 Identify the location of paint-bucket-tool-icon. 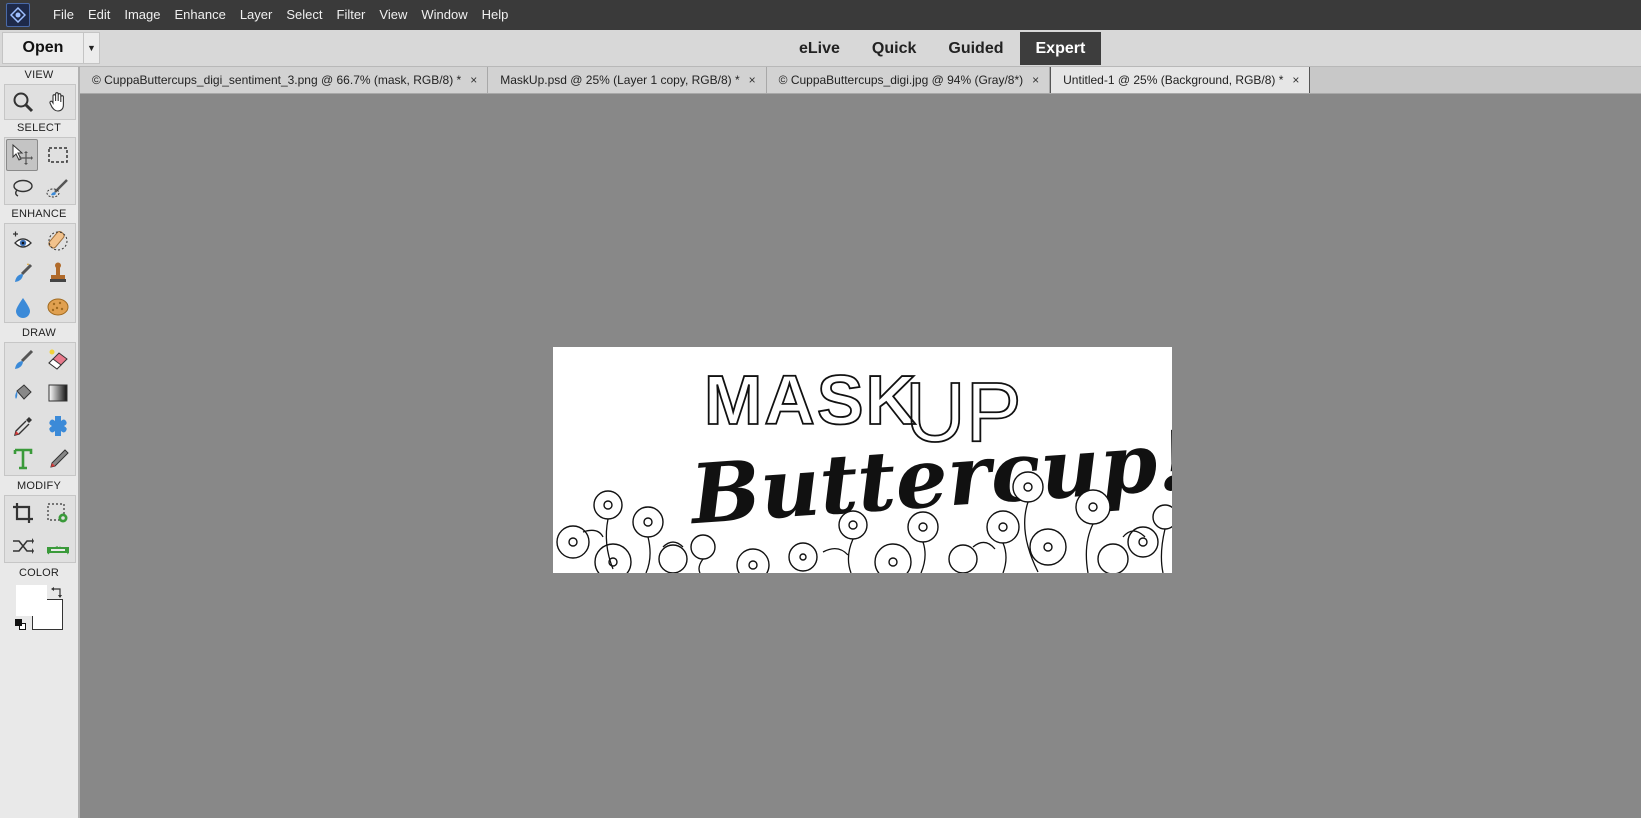
(23, 393).